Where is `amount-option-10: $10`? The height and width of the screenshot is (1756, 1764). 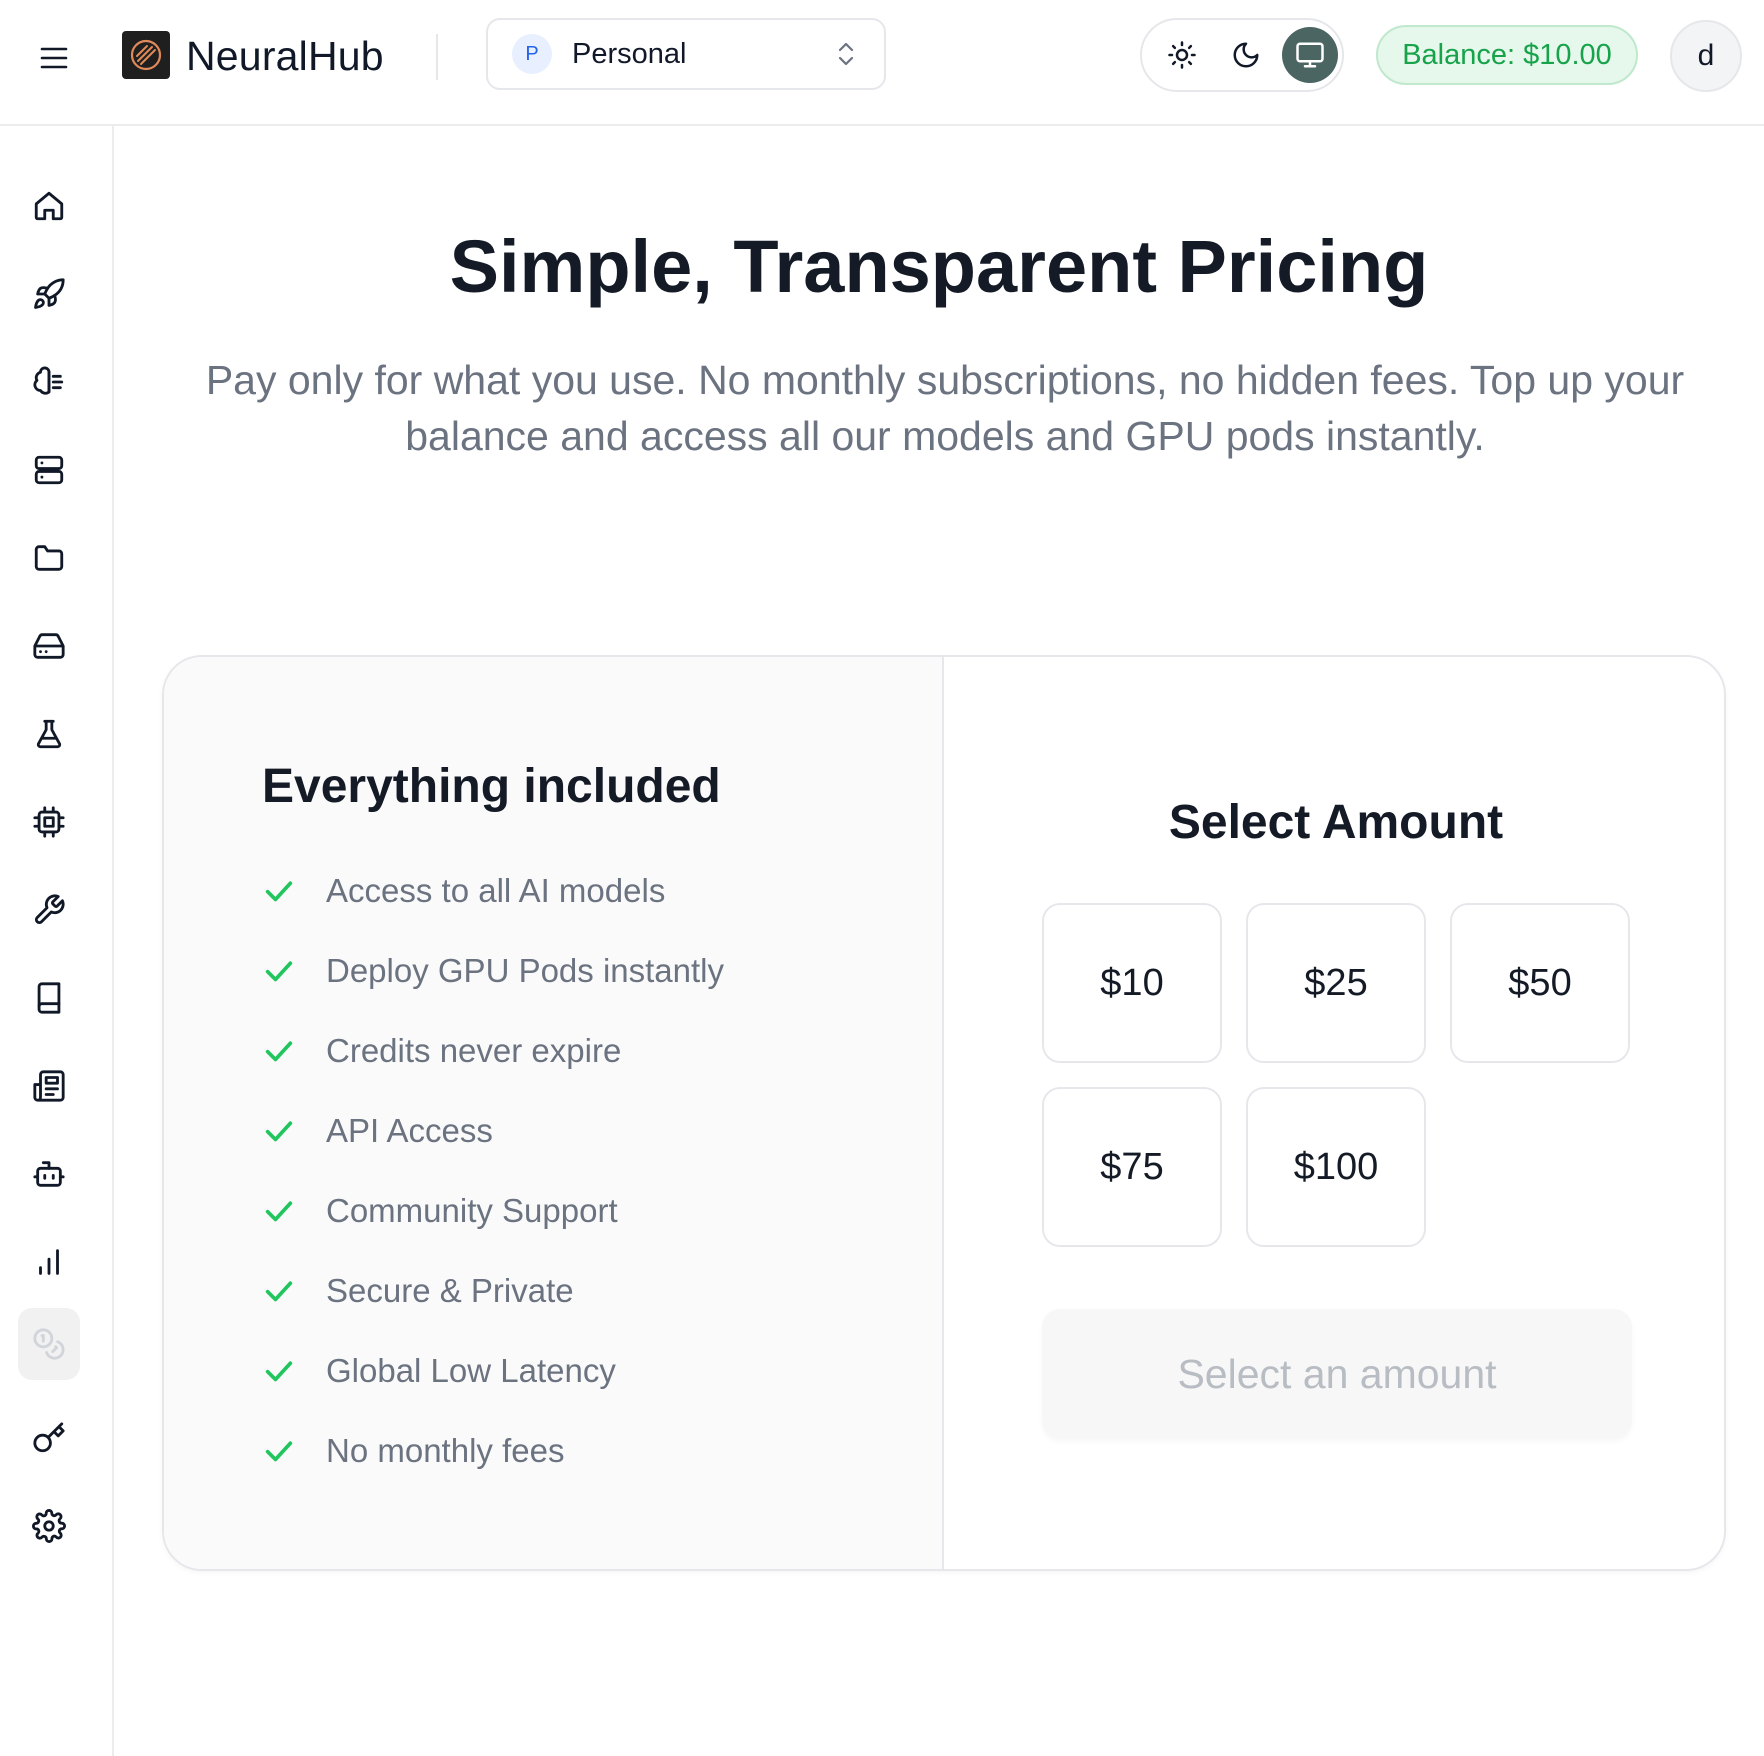 amount-option-10: $10 is located at coordinates (1132, 983).